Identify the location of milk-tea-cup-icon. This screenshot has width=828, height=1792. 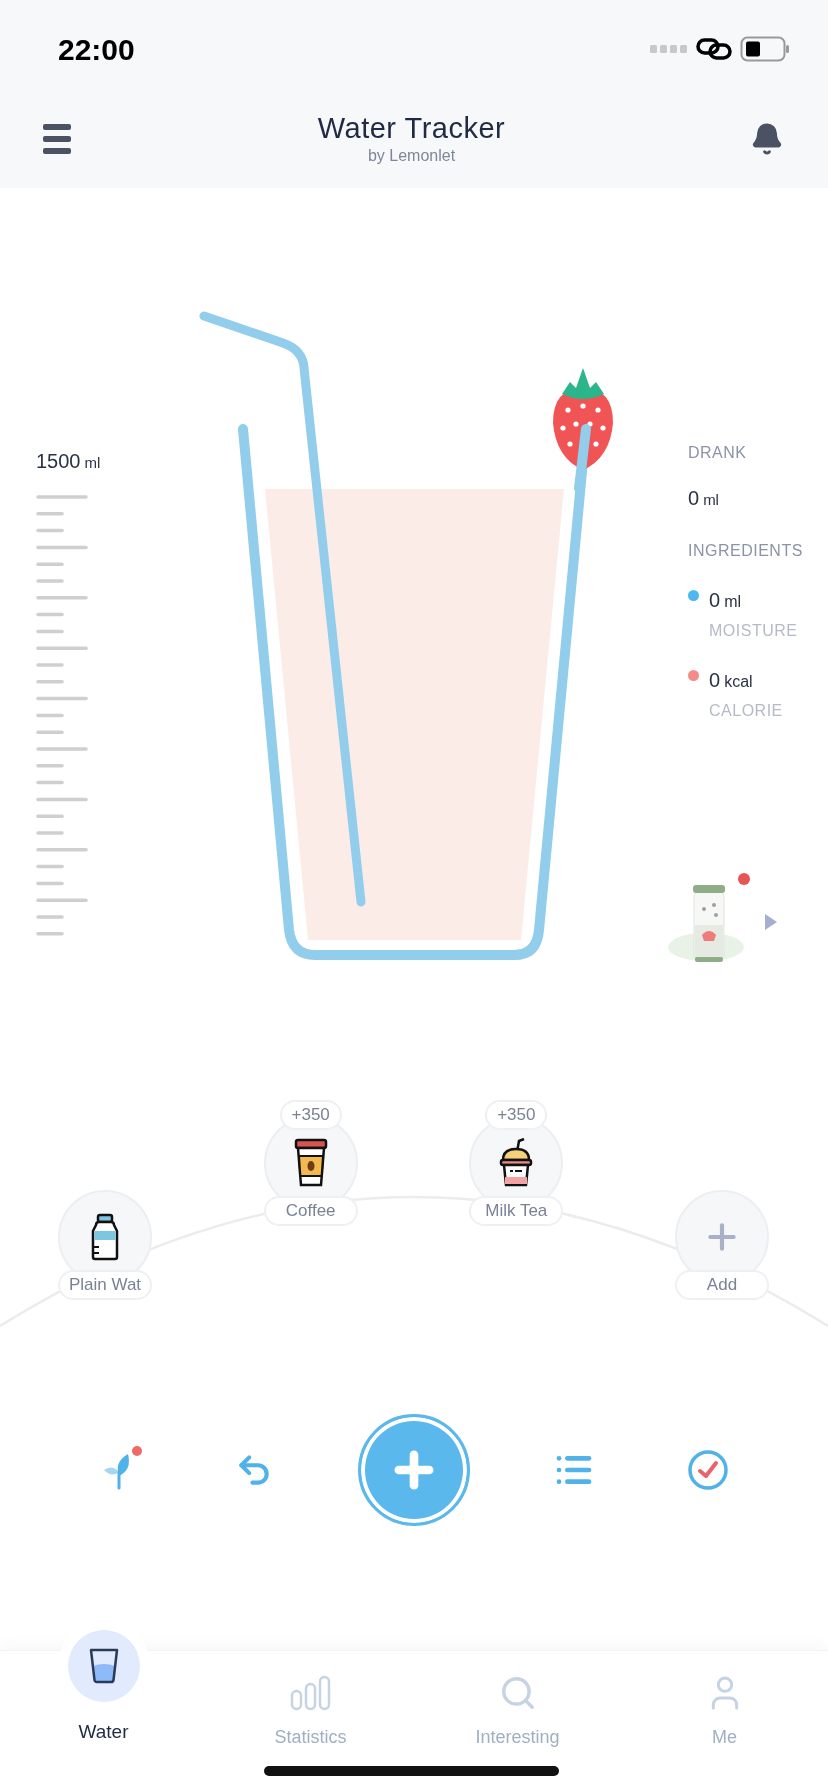
(516, 1163).